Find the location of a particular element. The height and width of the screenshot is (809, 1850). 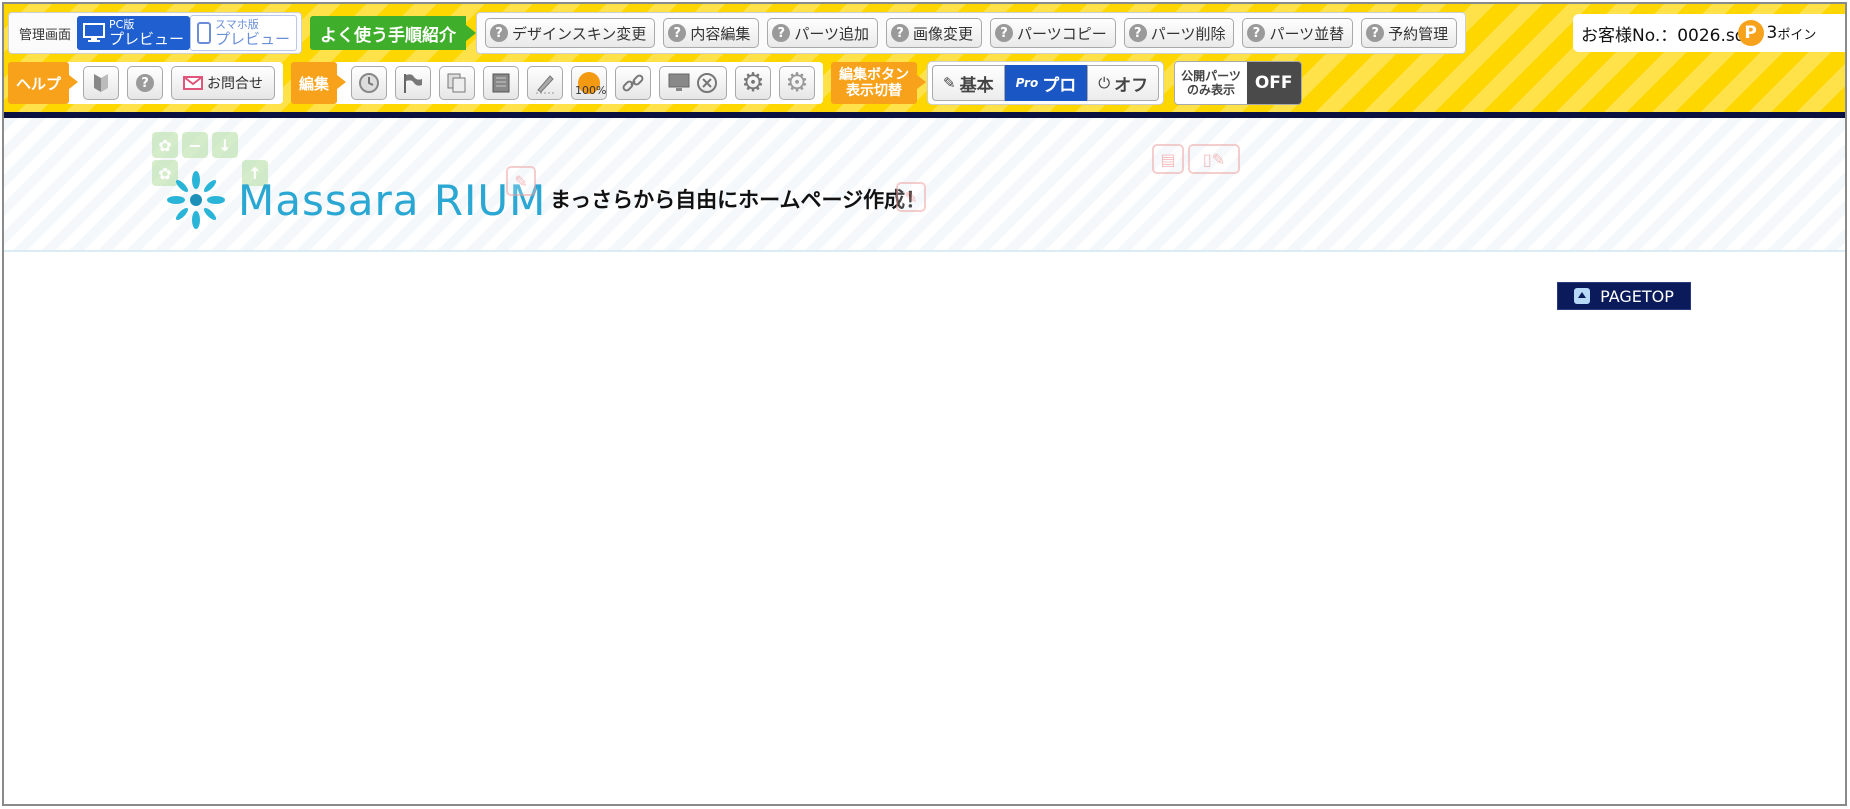

document-pencil-icon: ▯✎ is located at coordinates (1214, 159).